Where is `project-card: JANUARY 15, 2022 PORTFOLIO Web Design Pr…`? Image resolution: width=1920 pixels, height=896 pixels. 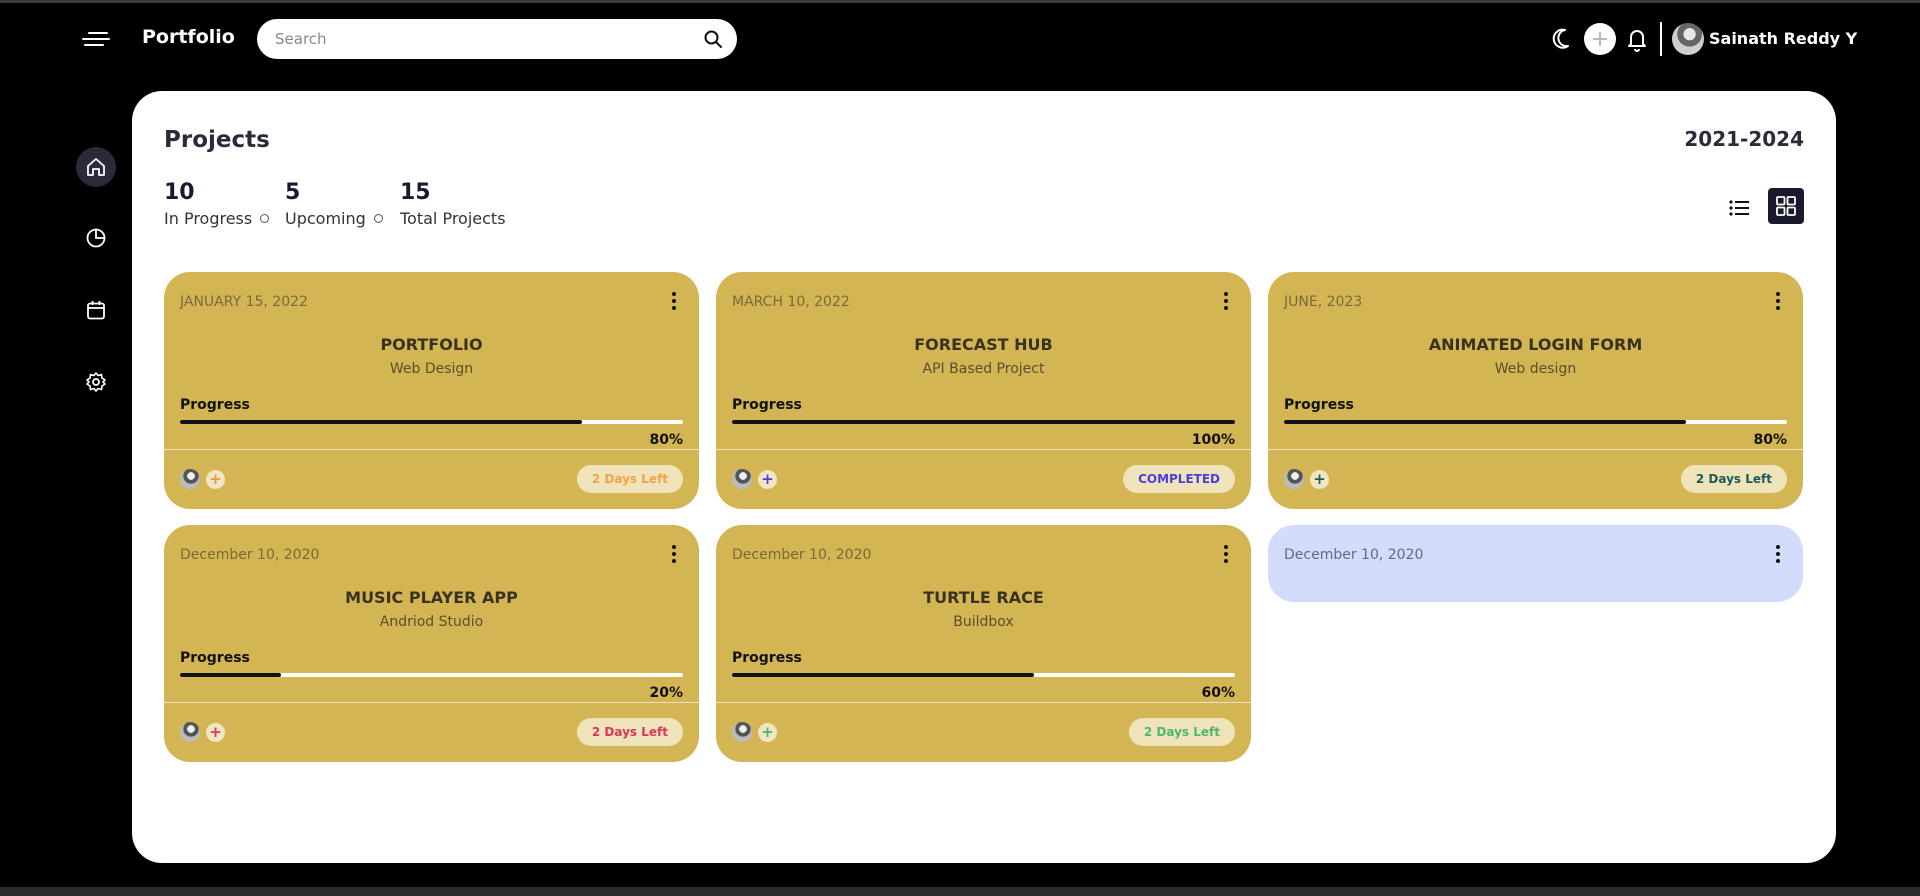 project-card: JANUARY 15, 2022 PORTFOLIO Web Design Pr… is located at coordinates (431, 390).